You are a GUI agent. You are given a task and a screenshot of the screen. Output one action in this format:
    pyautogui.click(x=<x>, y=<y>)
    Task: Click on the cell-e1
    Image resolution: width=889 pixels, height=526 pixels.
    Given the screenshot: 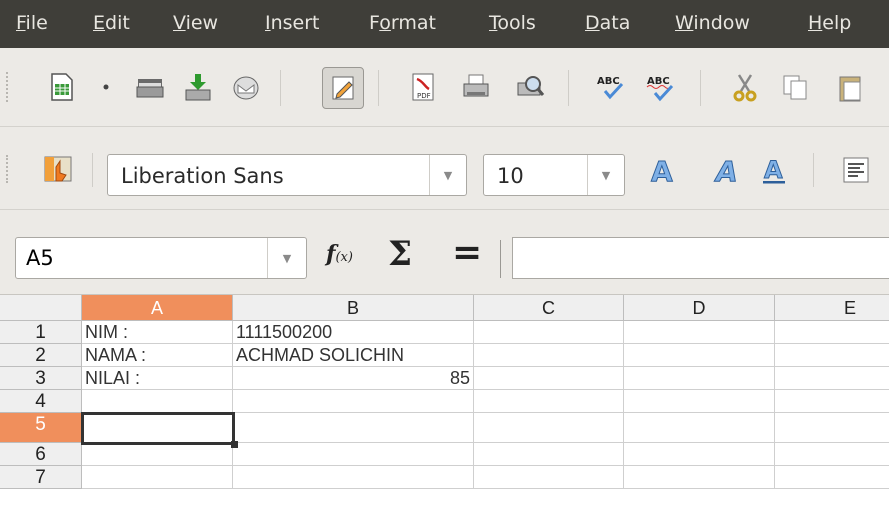 What is the action you would take?
    pyautogui.click(x=832, y=332)
    